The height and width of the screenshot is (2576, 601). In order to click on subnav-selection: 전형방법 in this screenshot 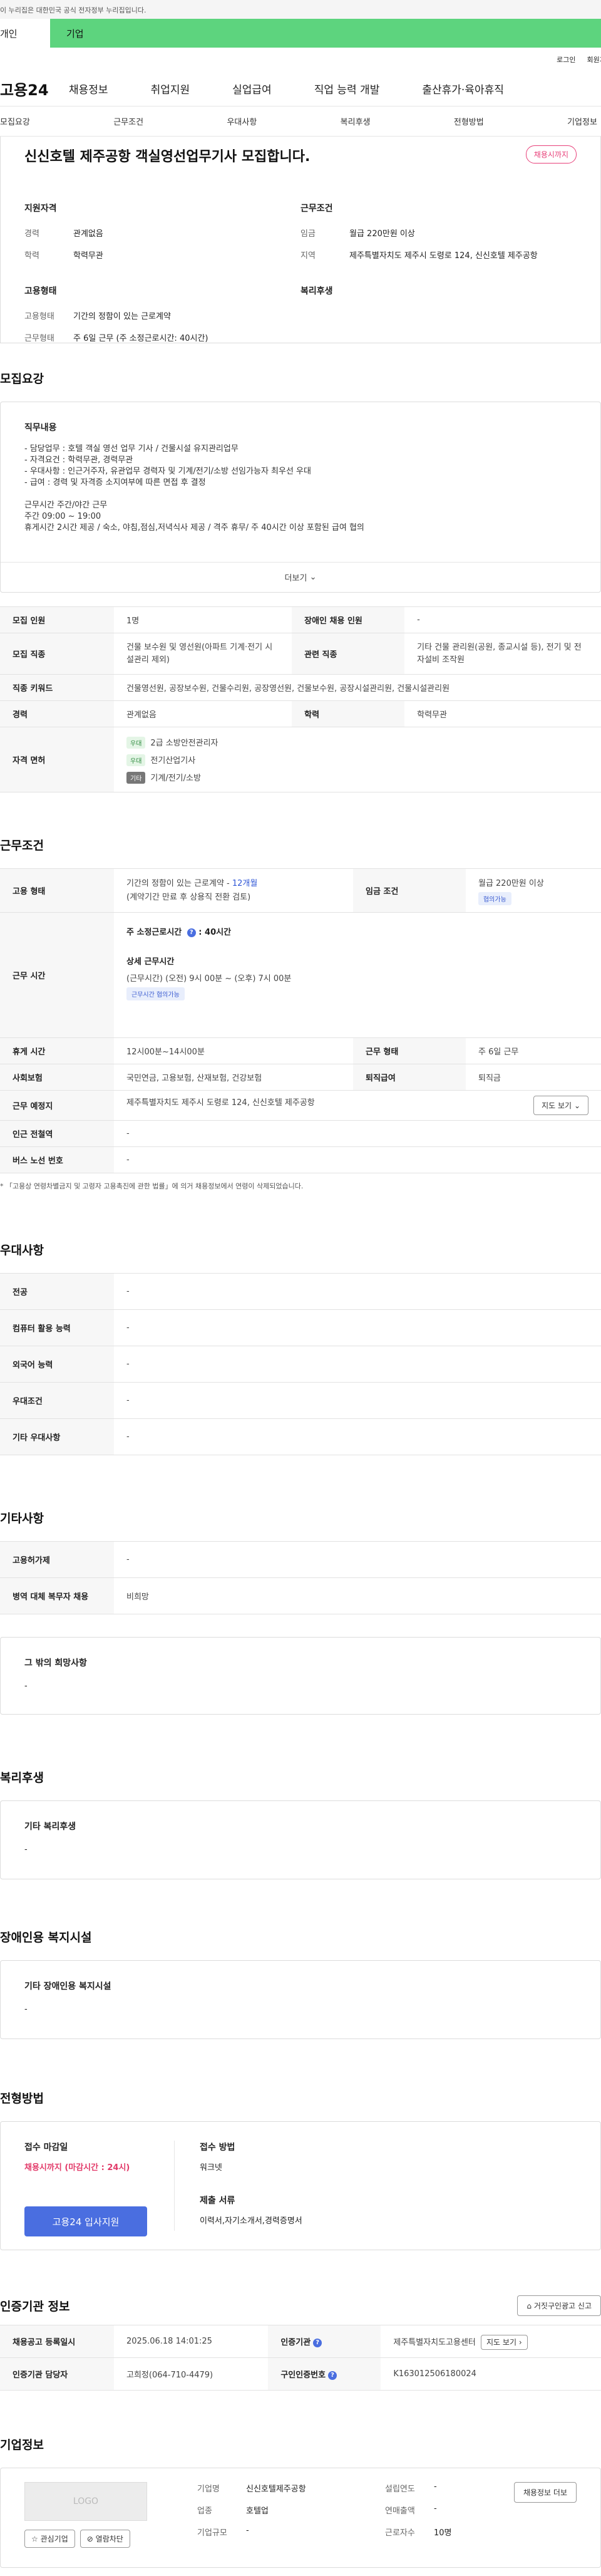, I will do `click(469, 121)`.